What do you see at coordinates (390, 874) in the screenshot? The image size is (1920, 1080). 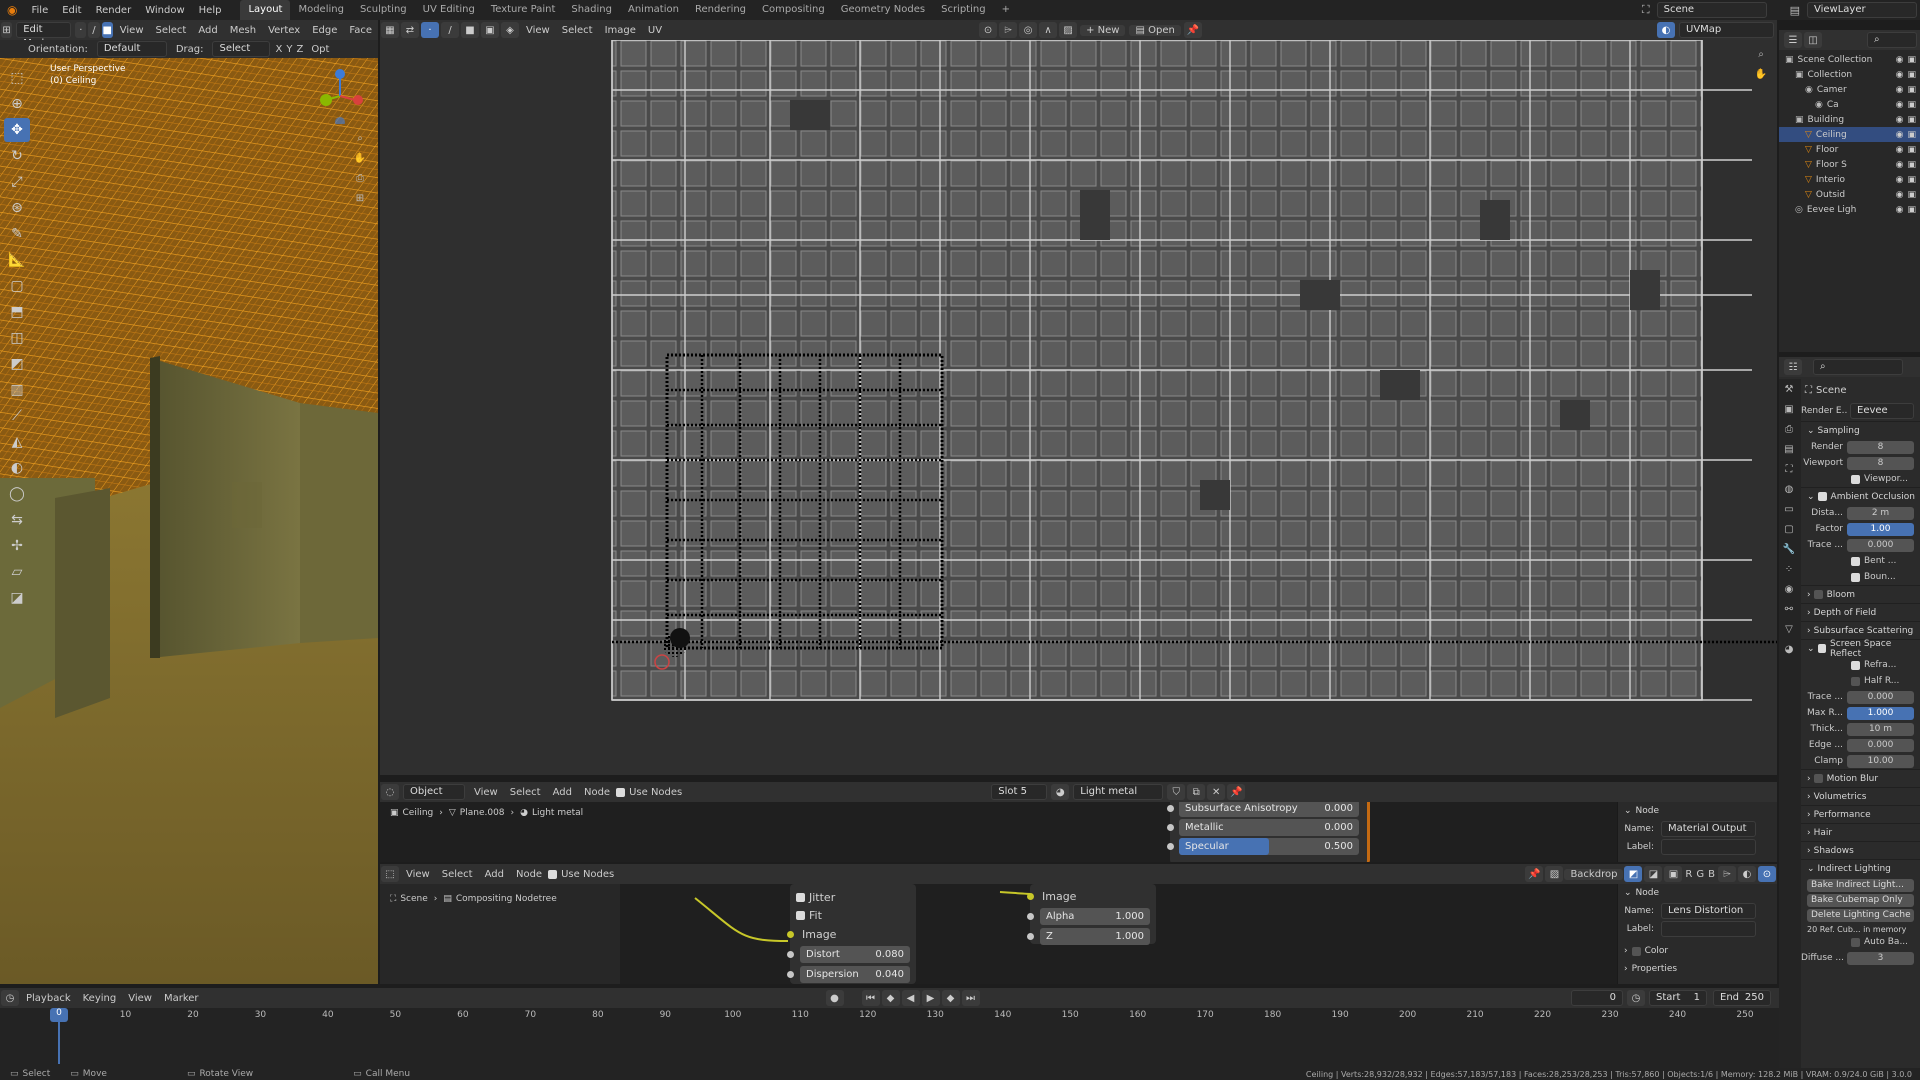 I see `compositor-type-icon: ⬚` at bounding box center [390, 874].